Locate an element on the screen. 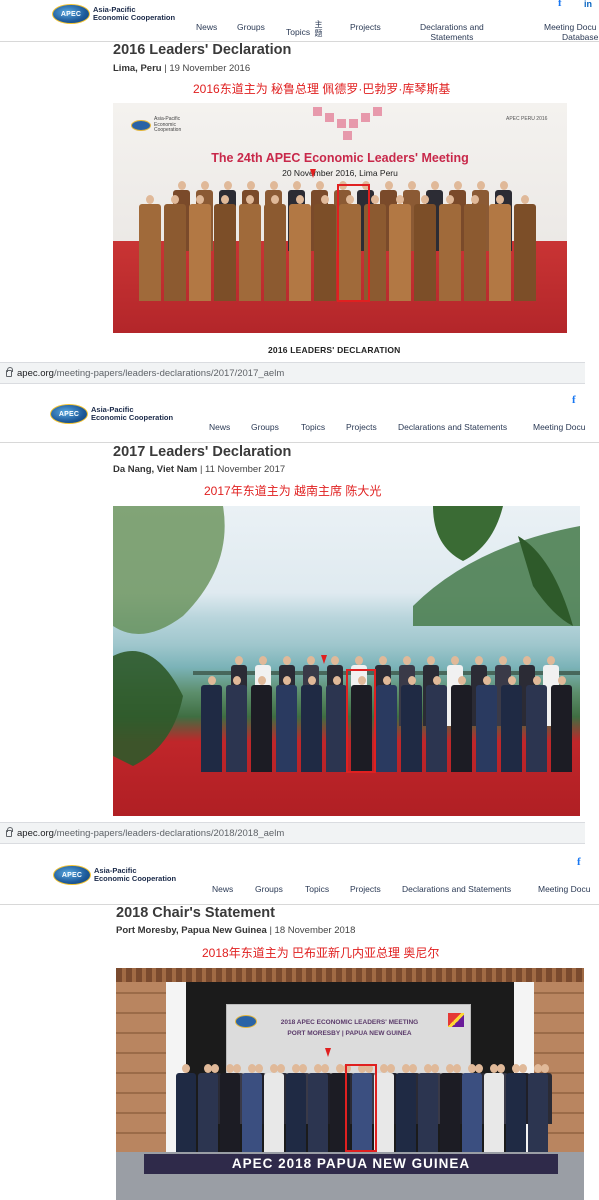  meeting-location-date: Da Nang, Viet Nam | 11 November 2017 is located at coordinates (199, 469).